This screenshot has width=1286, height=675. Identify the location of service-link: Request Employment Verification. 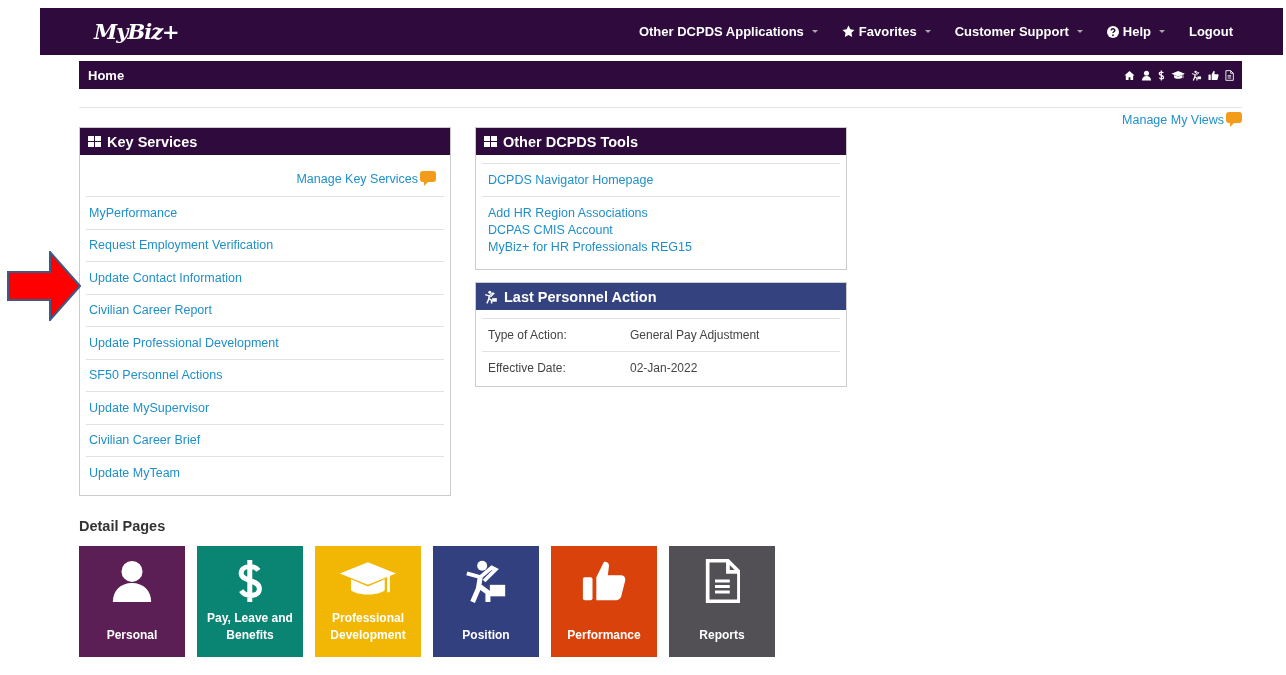
(181, 245).